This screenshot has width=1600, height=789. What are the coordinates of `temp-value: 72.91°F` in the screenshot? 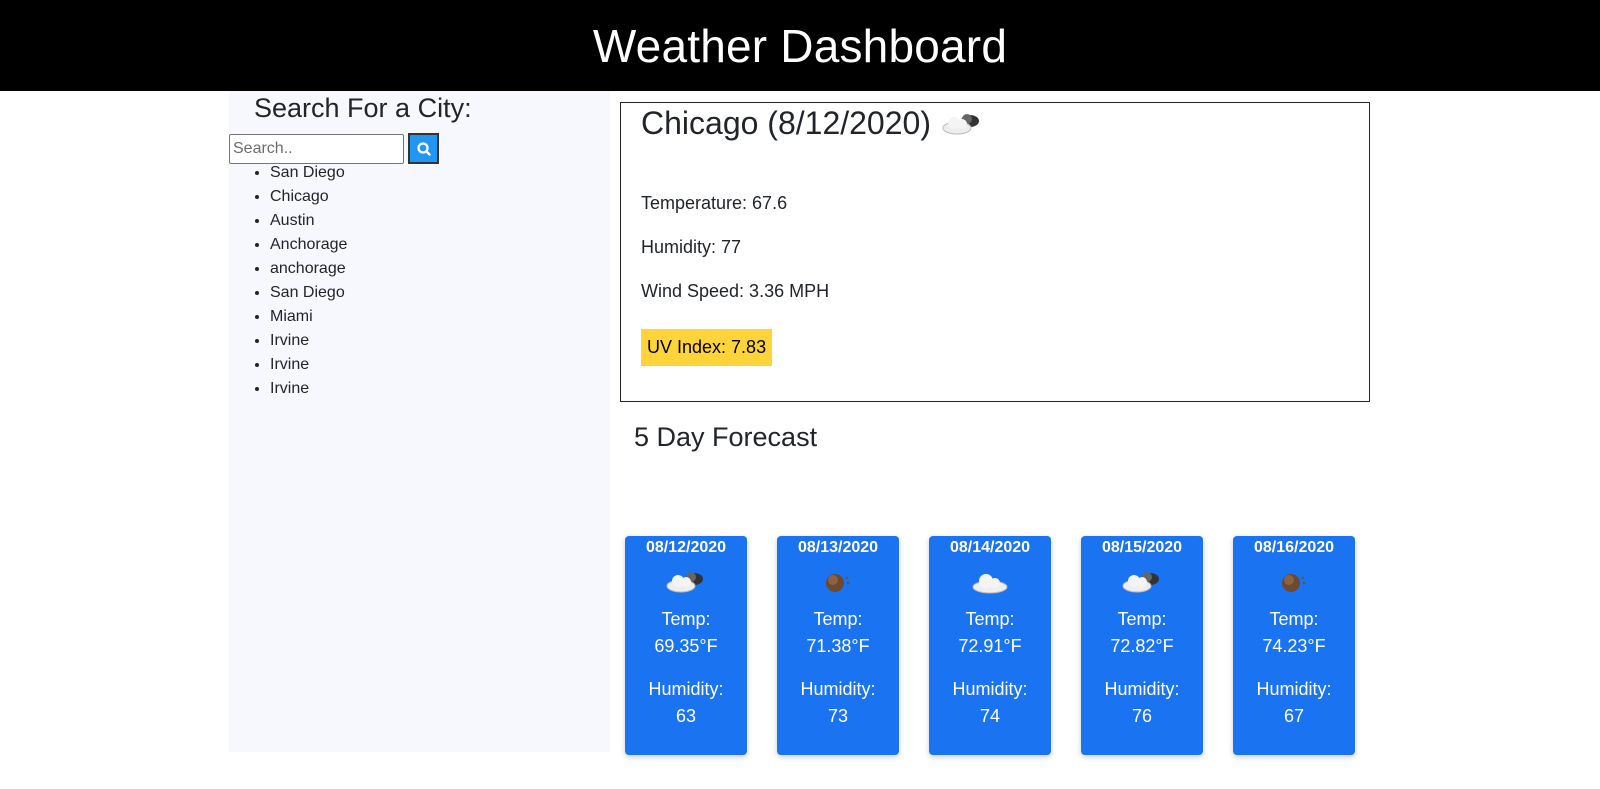 It's located at (990, 646).